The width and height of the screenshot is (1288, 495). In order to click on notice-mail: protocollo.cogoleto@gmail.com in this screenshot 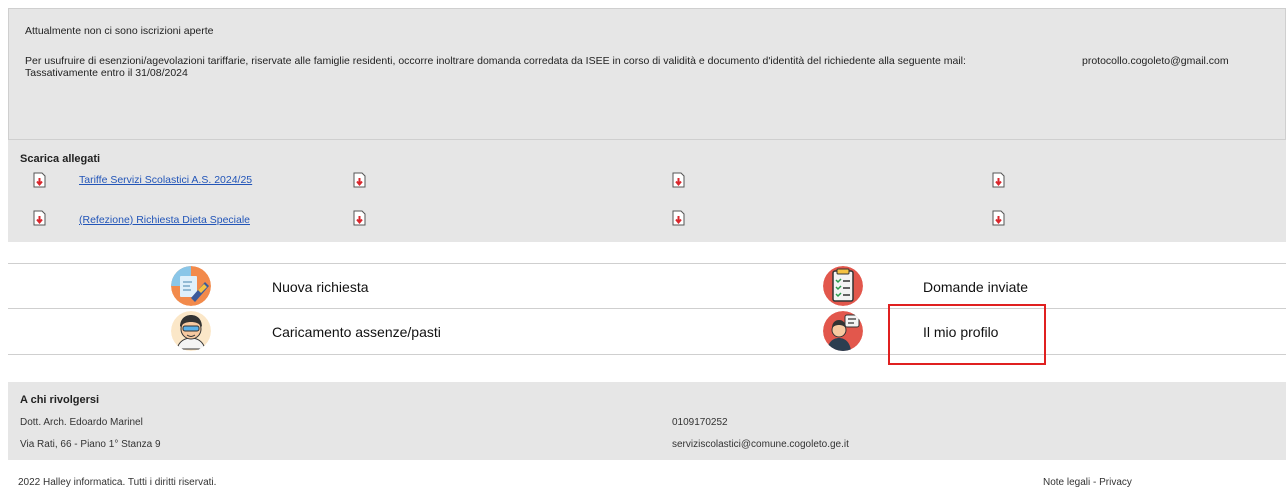, I will do `click(1155, 61)`.